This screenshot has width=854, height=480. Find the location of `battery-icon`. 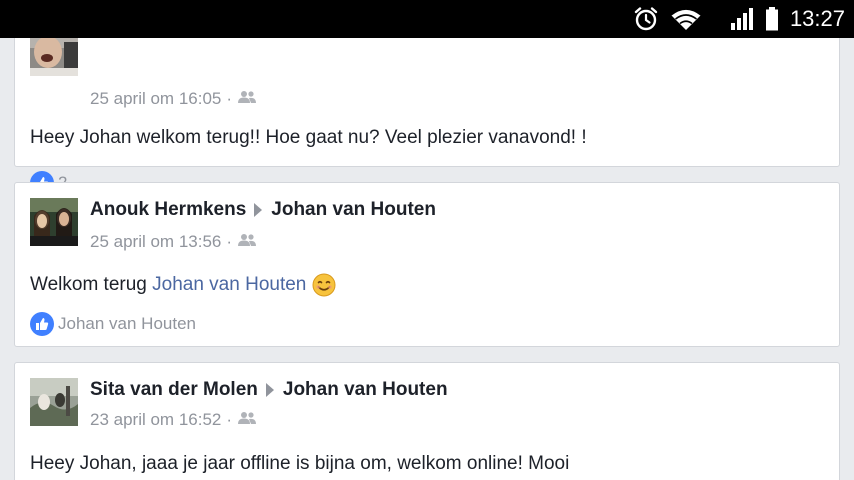

battery-icon is located at coordinates (772, 19).